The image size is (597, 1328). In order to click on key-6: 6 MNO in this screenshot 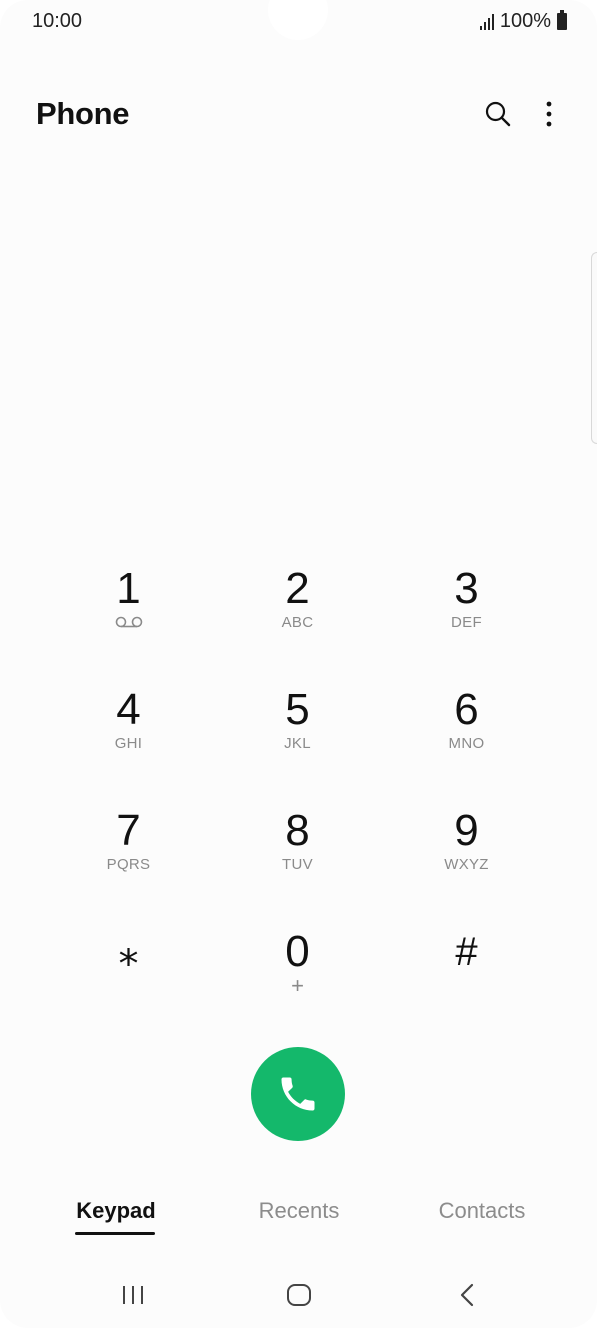, I will do `click(466, 729)`.